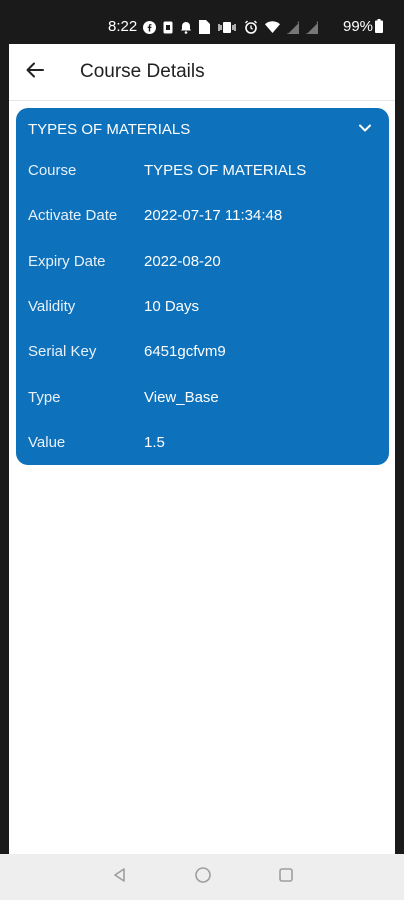  Describe the element at coordinates (186, 27) in the screenshot. I see `notification-bell-icon` at that location.